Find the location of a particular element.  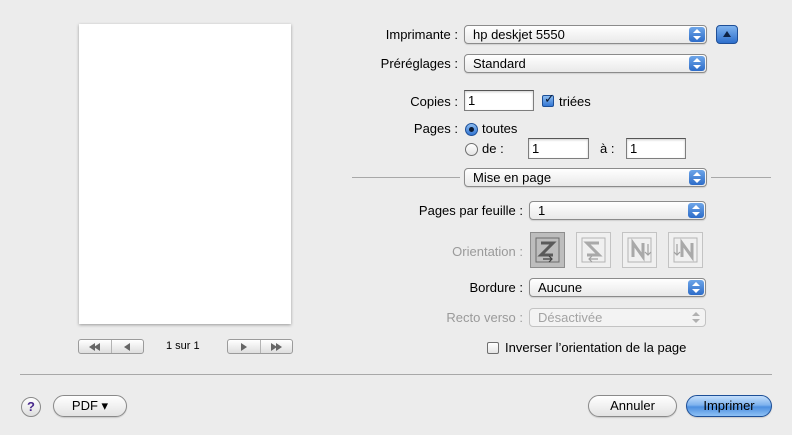

double-right-arrow-icon is located at coordinates (276, 346).